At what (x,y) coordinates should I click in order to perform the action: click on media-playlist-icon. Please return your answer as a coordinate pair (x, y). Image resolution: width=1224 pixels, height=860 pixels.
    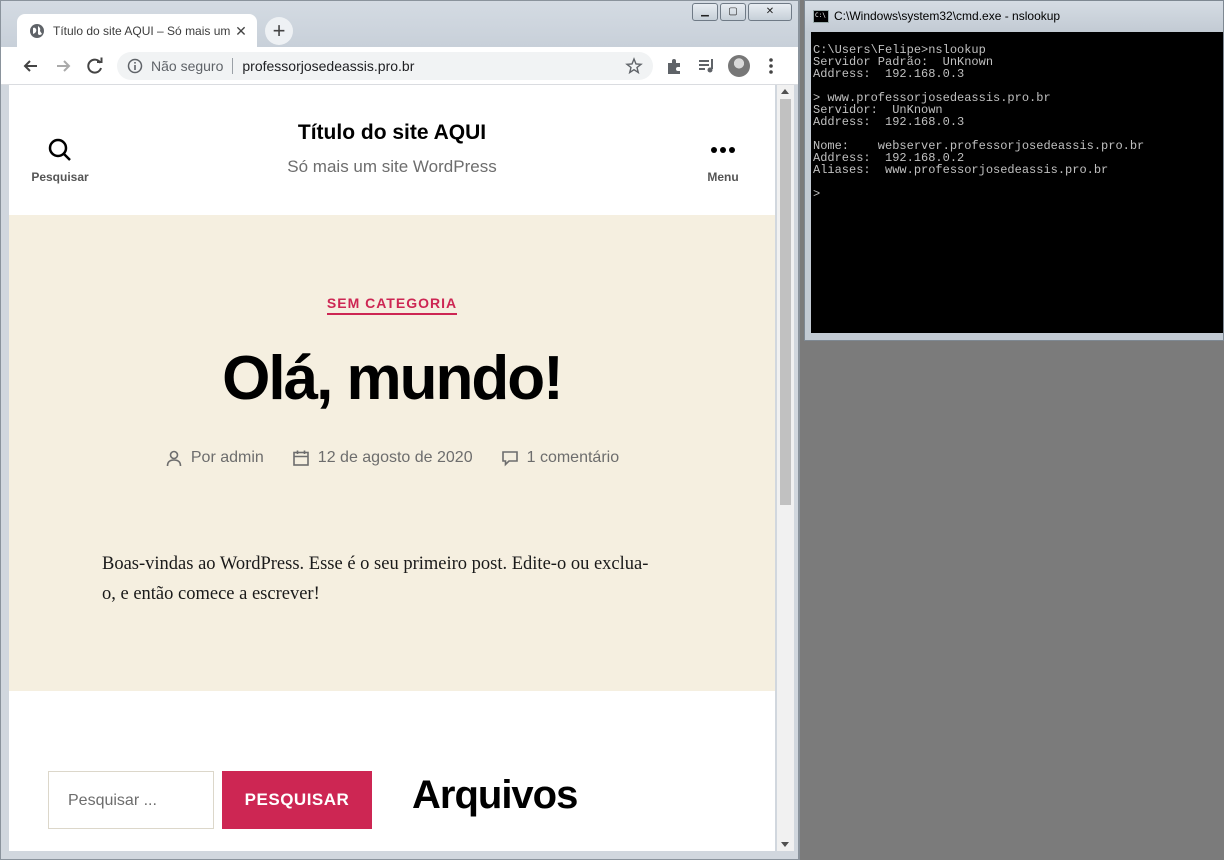
    Looking at the image, I should click on (707, 66).